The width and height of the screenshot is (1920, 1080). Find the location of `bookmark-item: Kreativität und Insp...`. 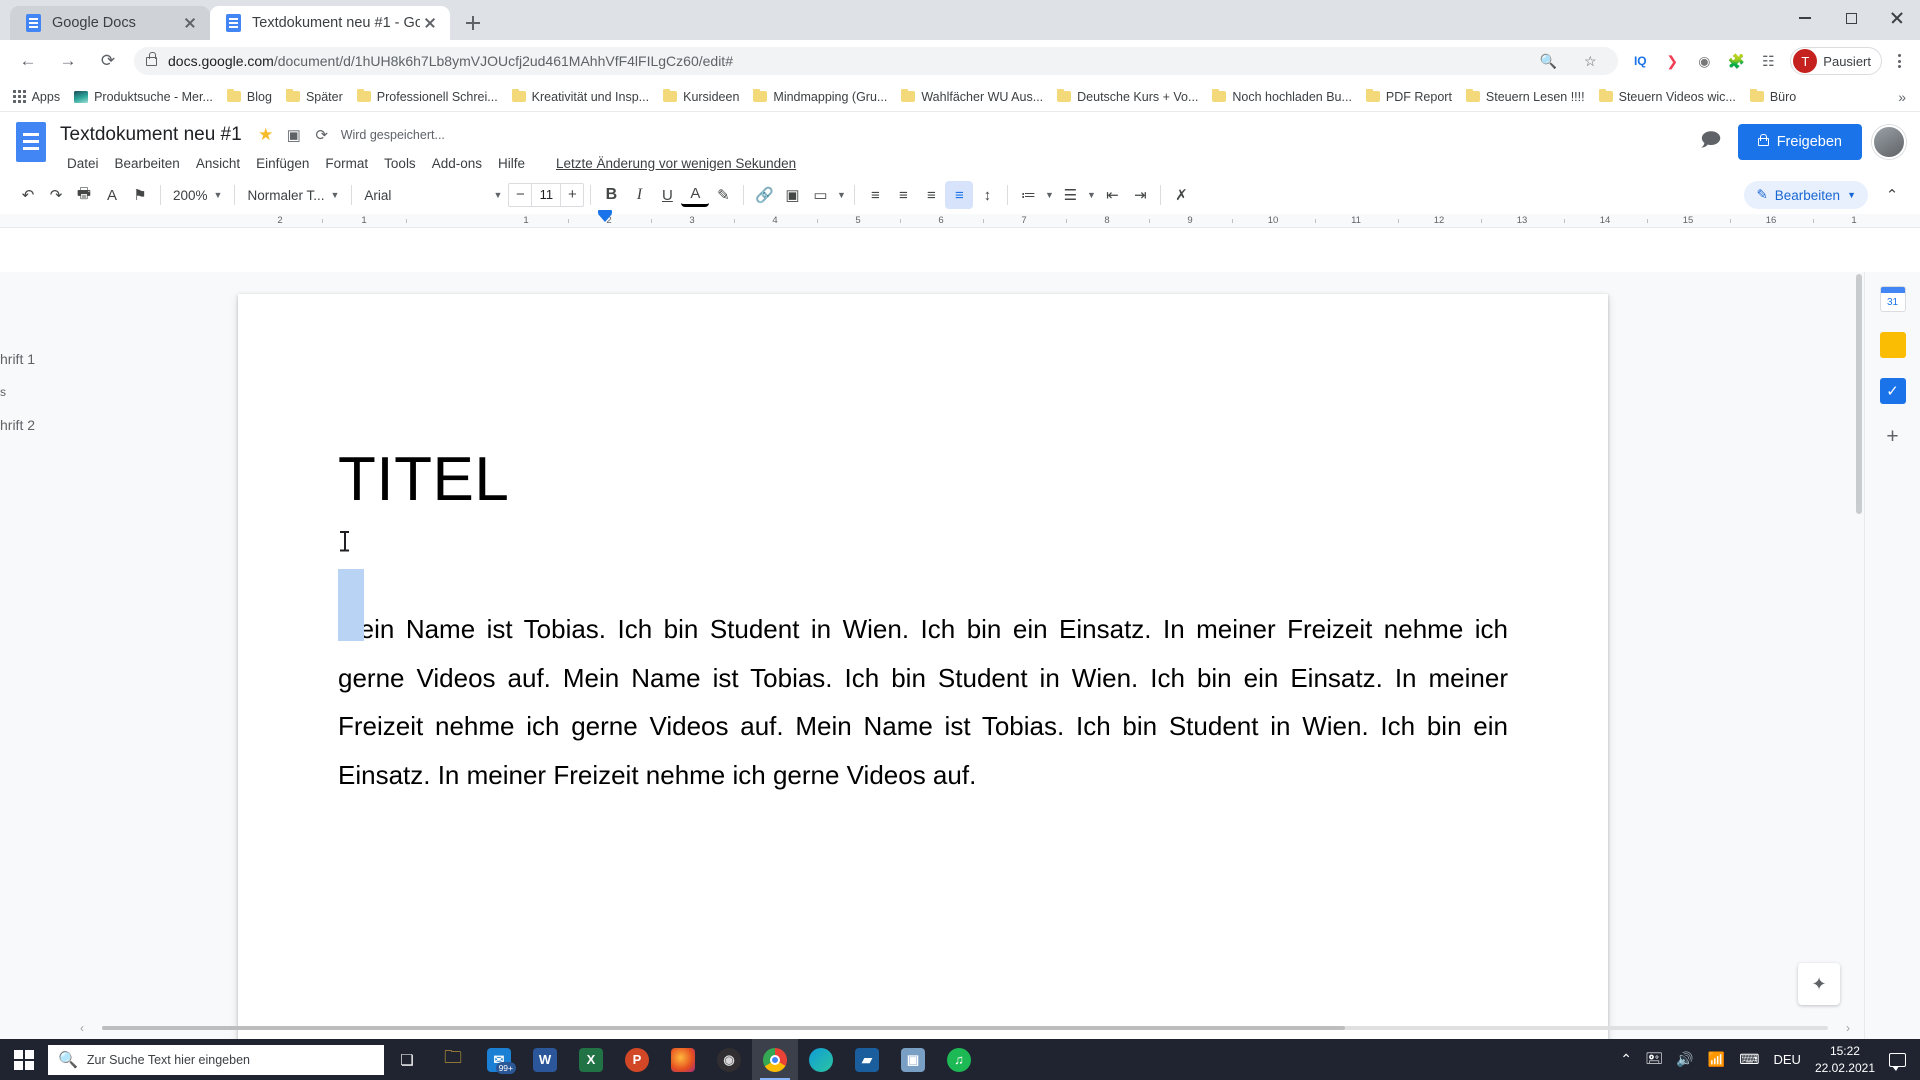

bookmark-item: Kreativität und Insp... is located at coordinates (580, 97).